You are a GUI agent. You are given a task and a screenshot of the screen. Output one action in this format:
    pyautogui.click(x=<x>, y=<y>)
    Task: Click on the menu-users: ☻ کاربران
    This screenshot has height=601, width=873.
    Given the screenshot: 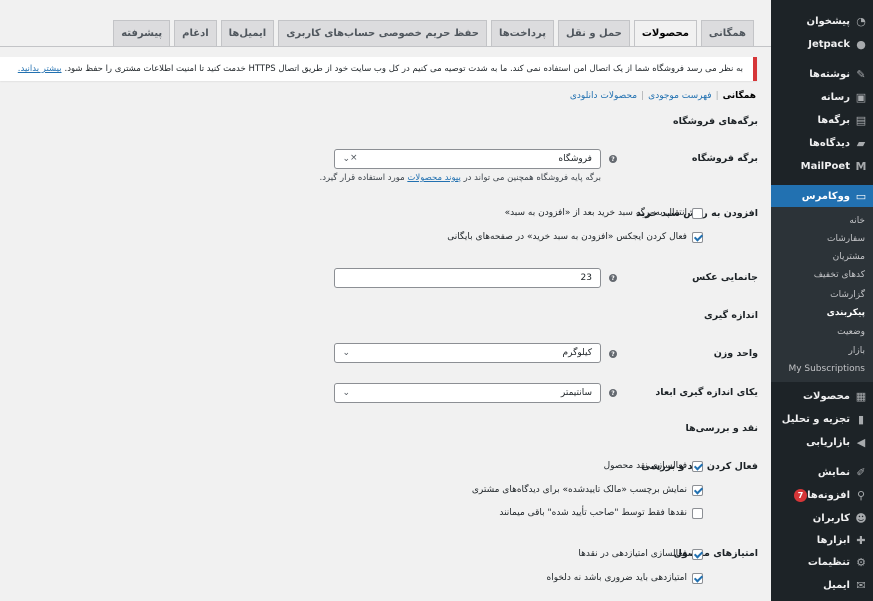 What is the action you would take?
    pyautogui.click(x=822, y=518)
    